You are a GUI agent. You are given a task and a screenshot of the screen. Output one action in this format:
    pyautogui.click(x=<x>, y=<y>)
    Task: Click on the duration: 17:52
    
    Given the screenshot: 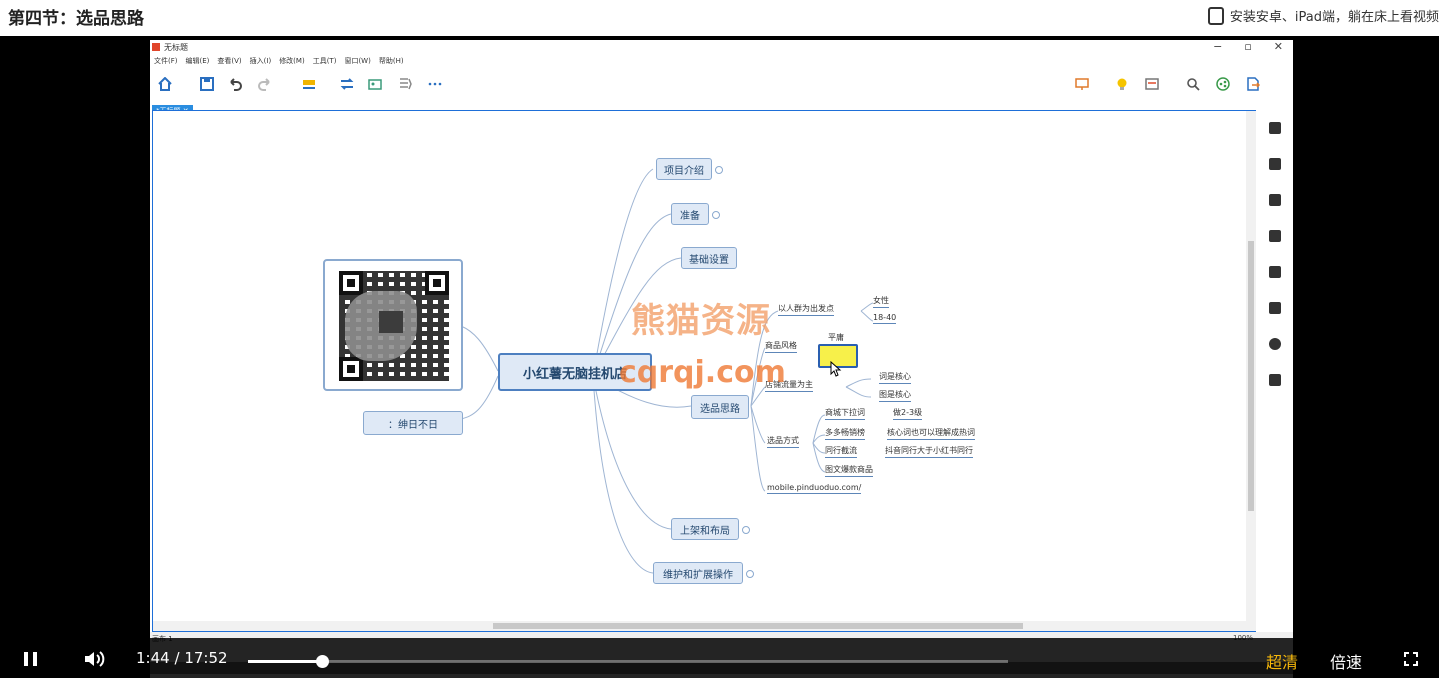 What is the action you would take?
    pyautogui.click(x=206, y=658)
    